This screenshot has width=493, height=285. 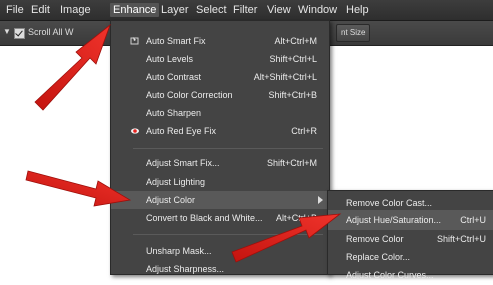 What do you see at coordinates (220, 59) in the screenshot?
I see `menu-item-auto-levels: Auto Levels Shift+Ctrl+L` at bounding box center [220, 59].